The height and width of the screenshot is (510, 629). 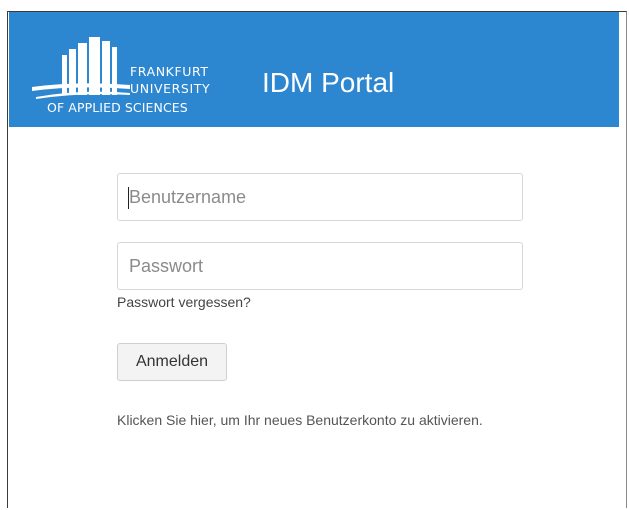 I want to click on page-title: IDM Portal, so click(x=328, y=82).